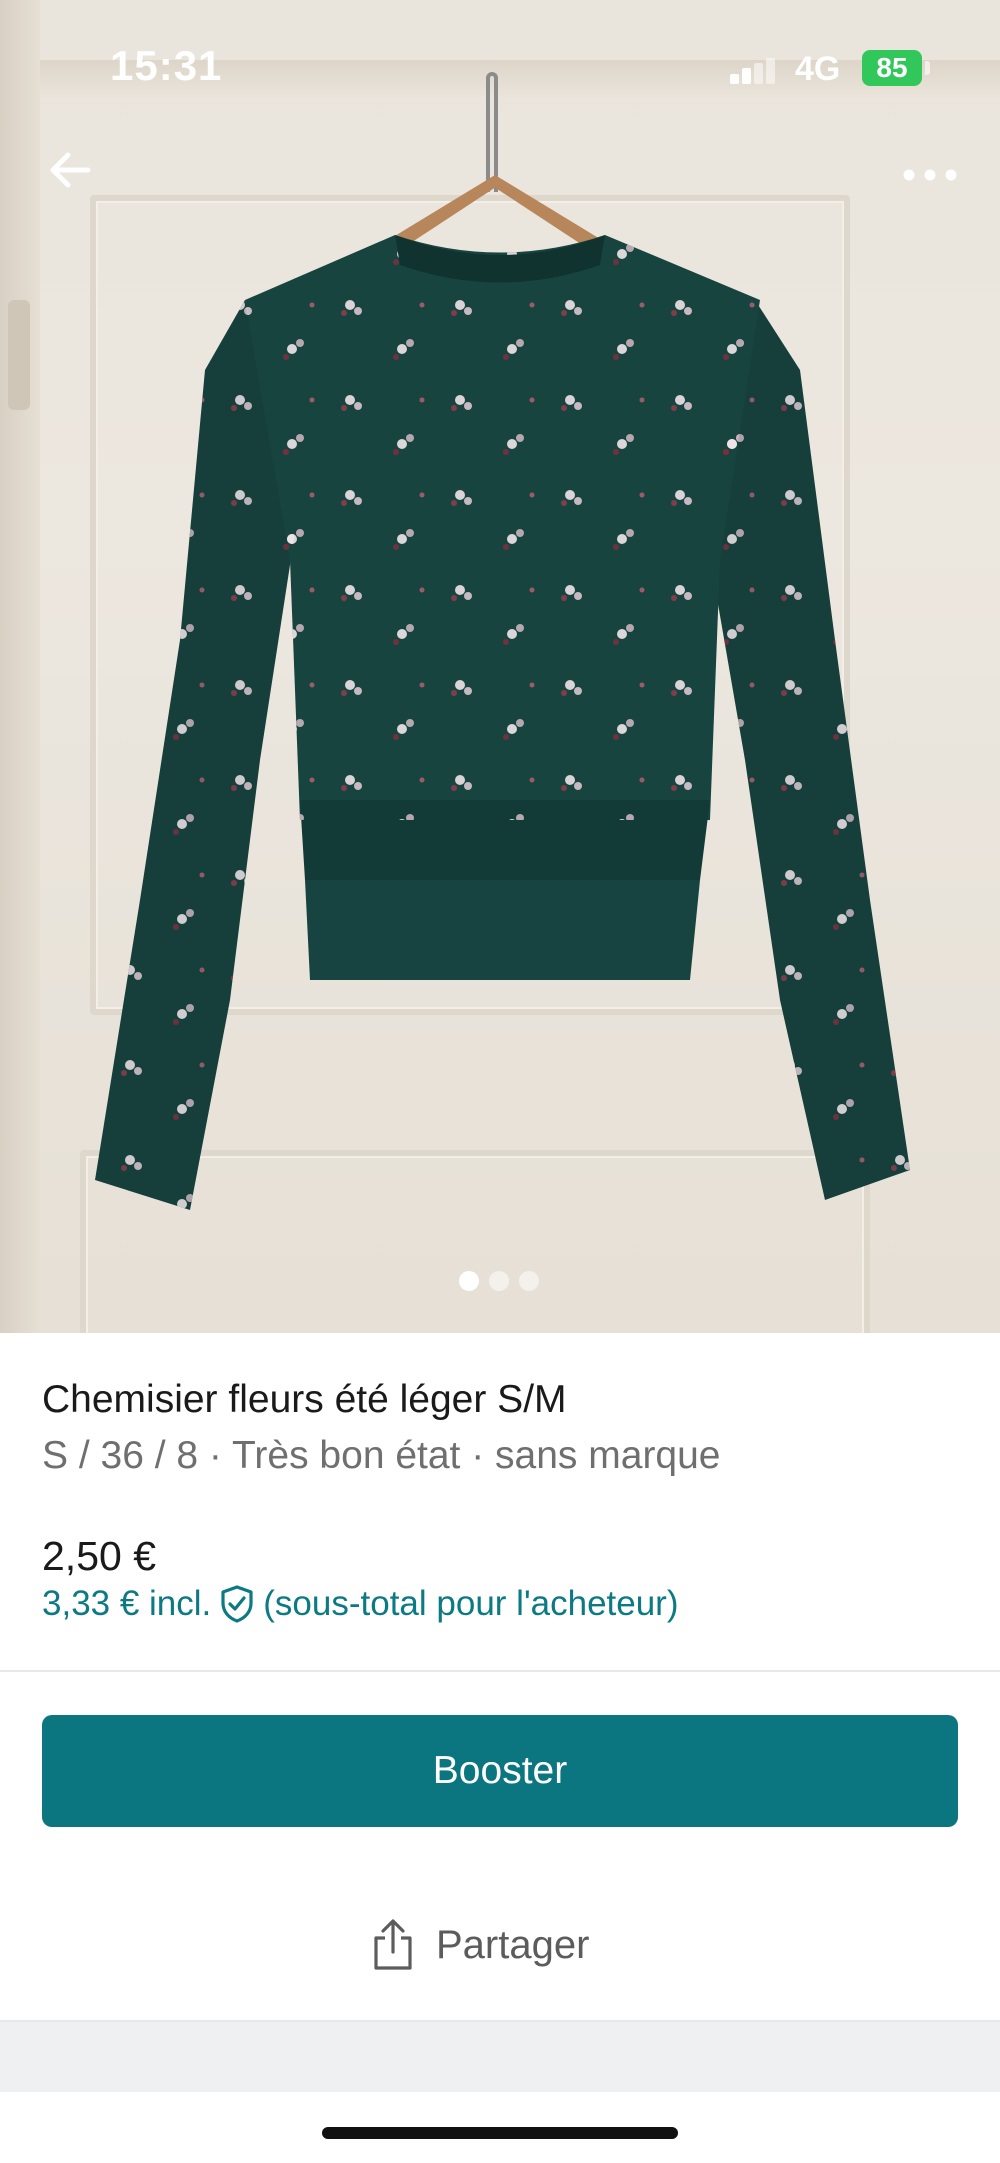  I want to click on arrow-left-icon, so click(70, 170).